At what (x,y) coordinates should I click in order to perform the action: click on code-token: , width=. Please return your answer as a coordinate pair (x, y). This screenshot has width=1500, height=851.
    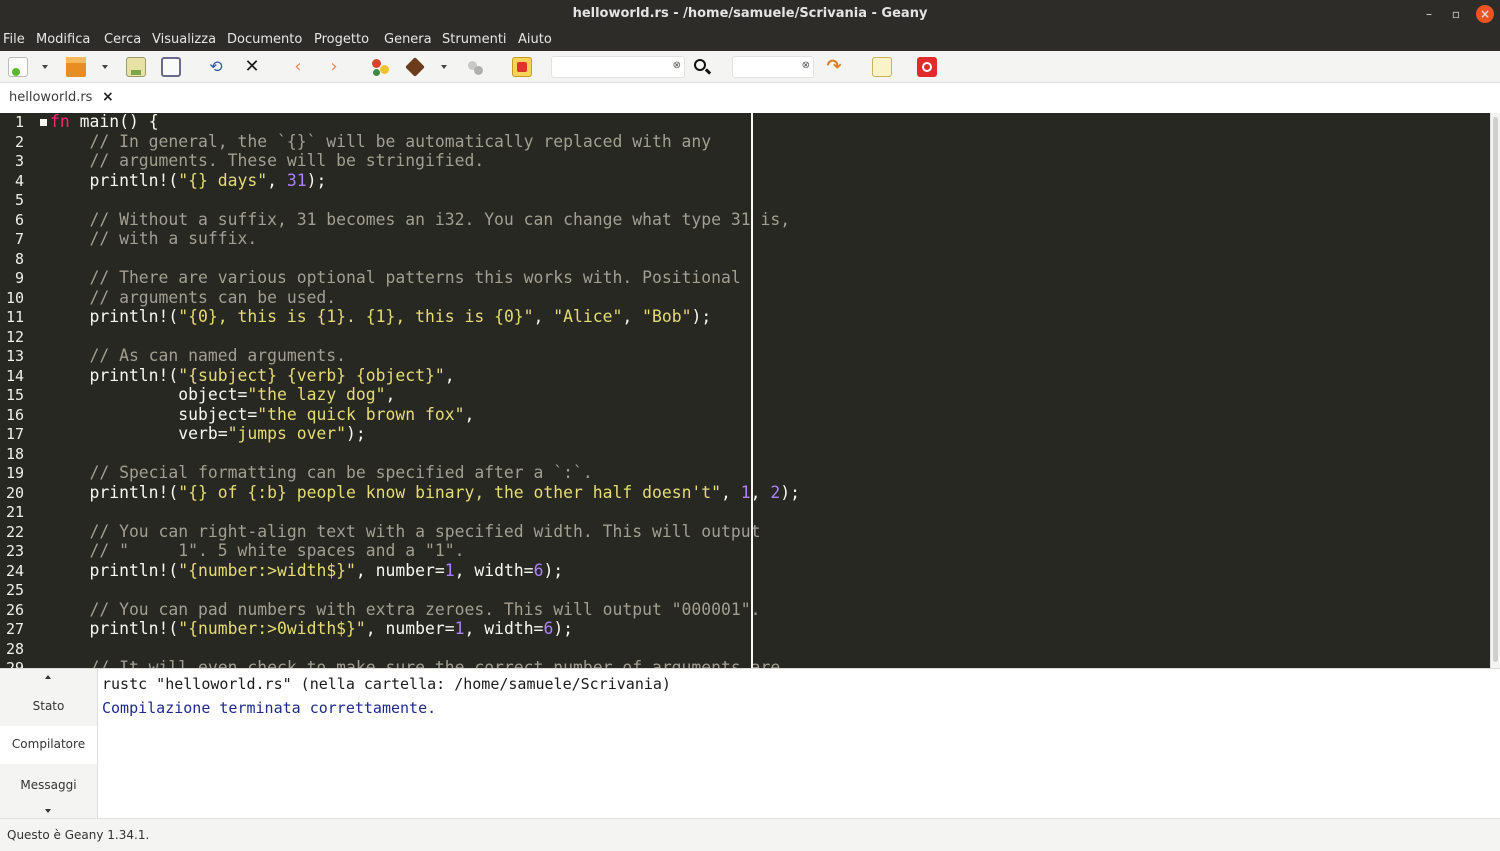
    Looking at the image, I should click on (494, 570).